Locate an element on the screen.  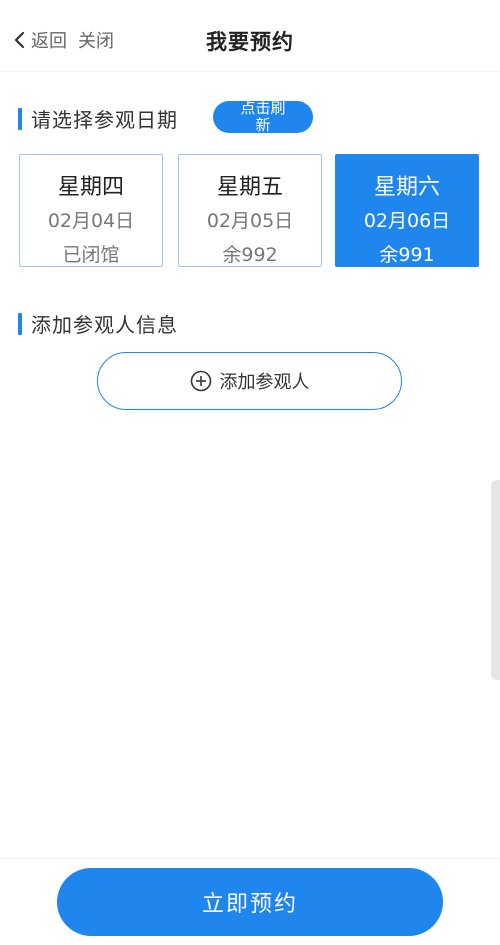
add-visitor-button: 添加参观人 is located at coordinates (249, 381).